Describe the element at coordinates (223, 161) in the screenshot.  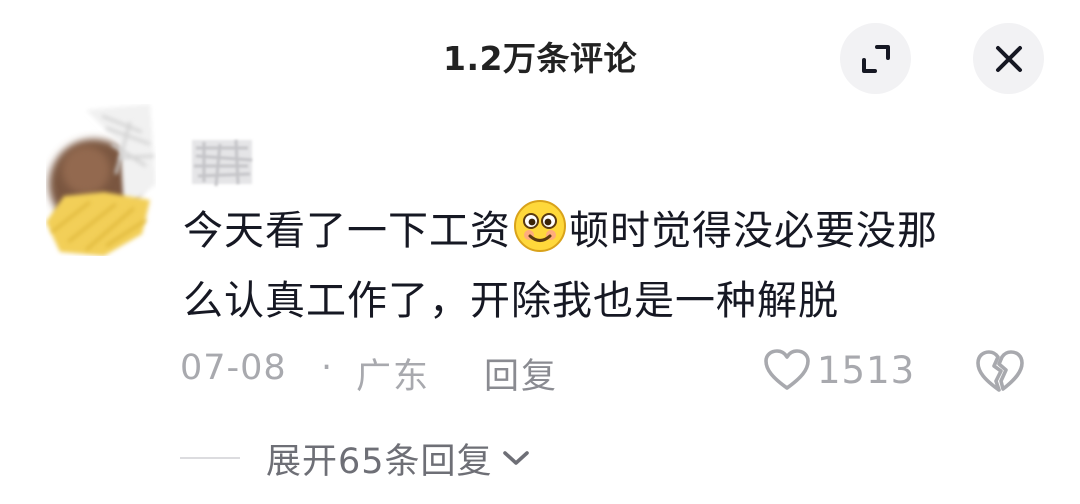
I see `username-blurred` at that location.